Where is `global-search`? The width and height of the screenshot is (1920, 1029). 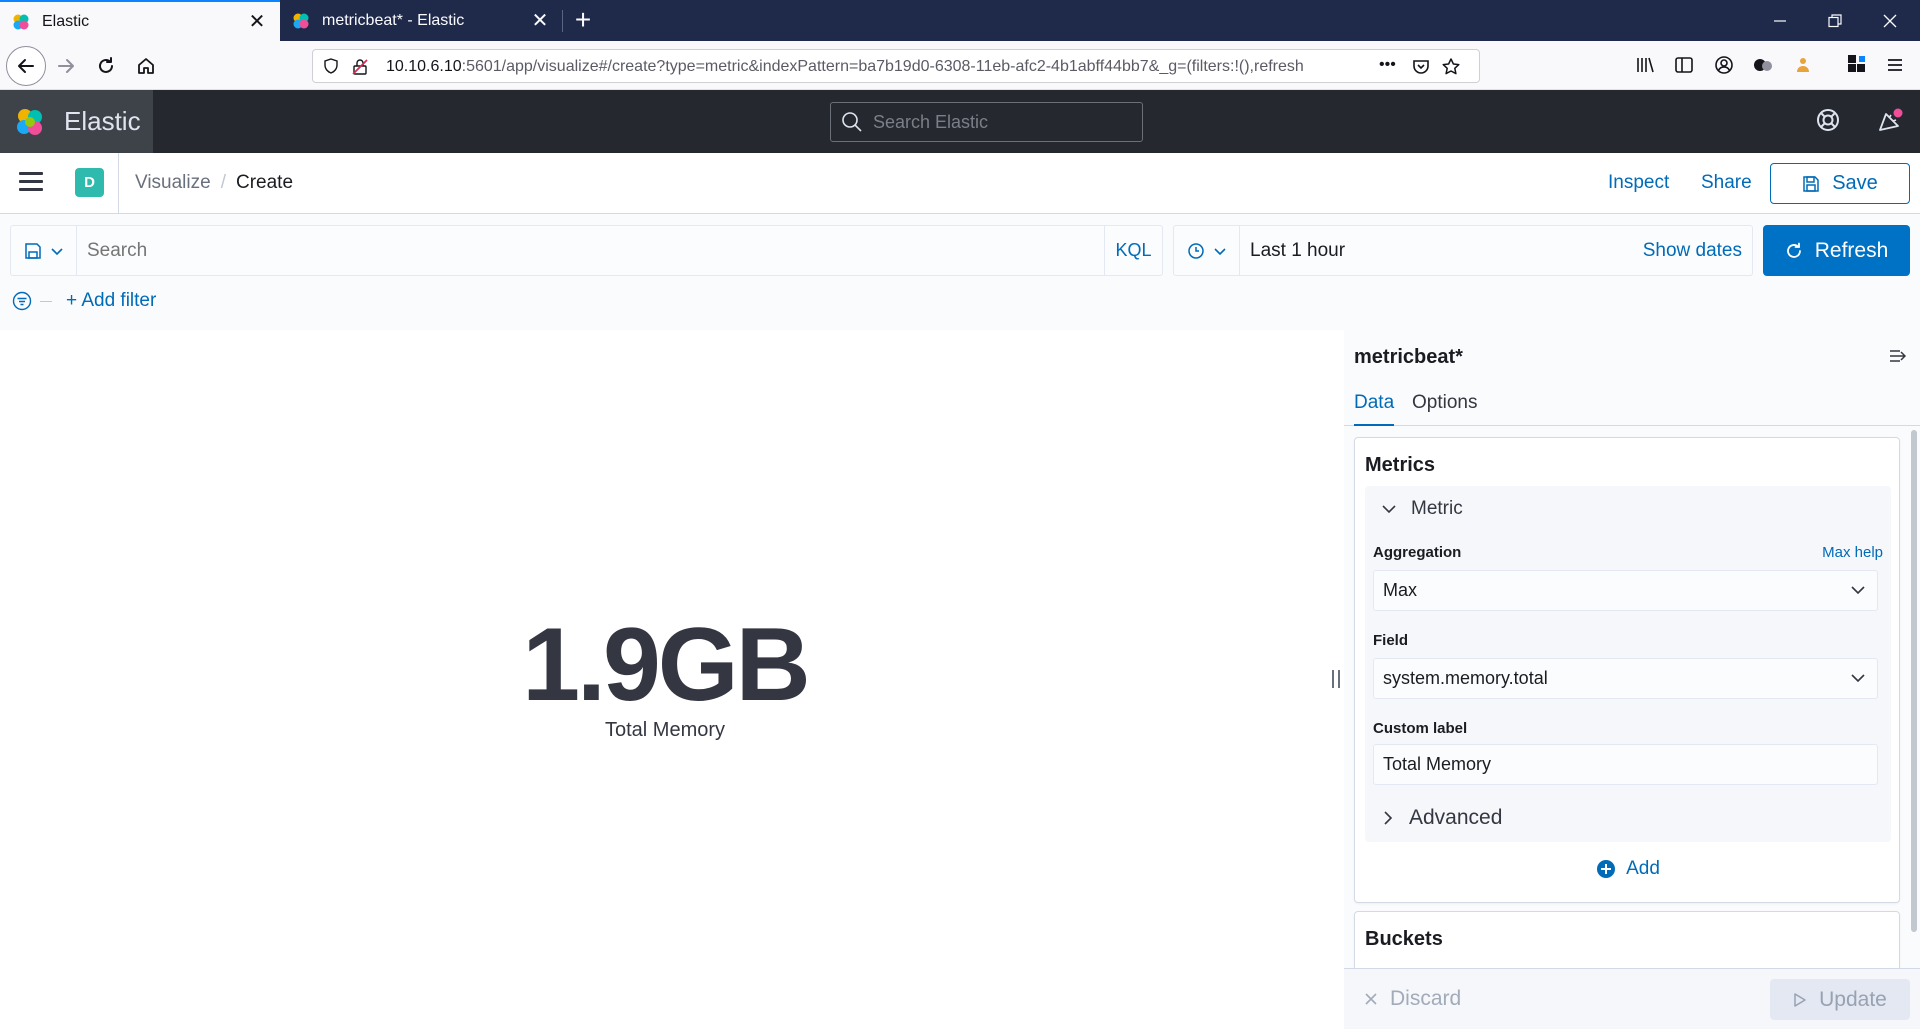 global-search is located at coordinates (986, 122).